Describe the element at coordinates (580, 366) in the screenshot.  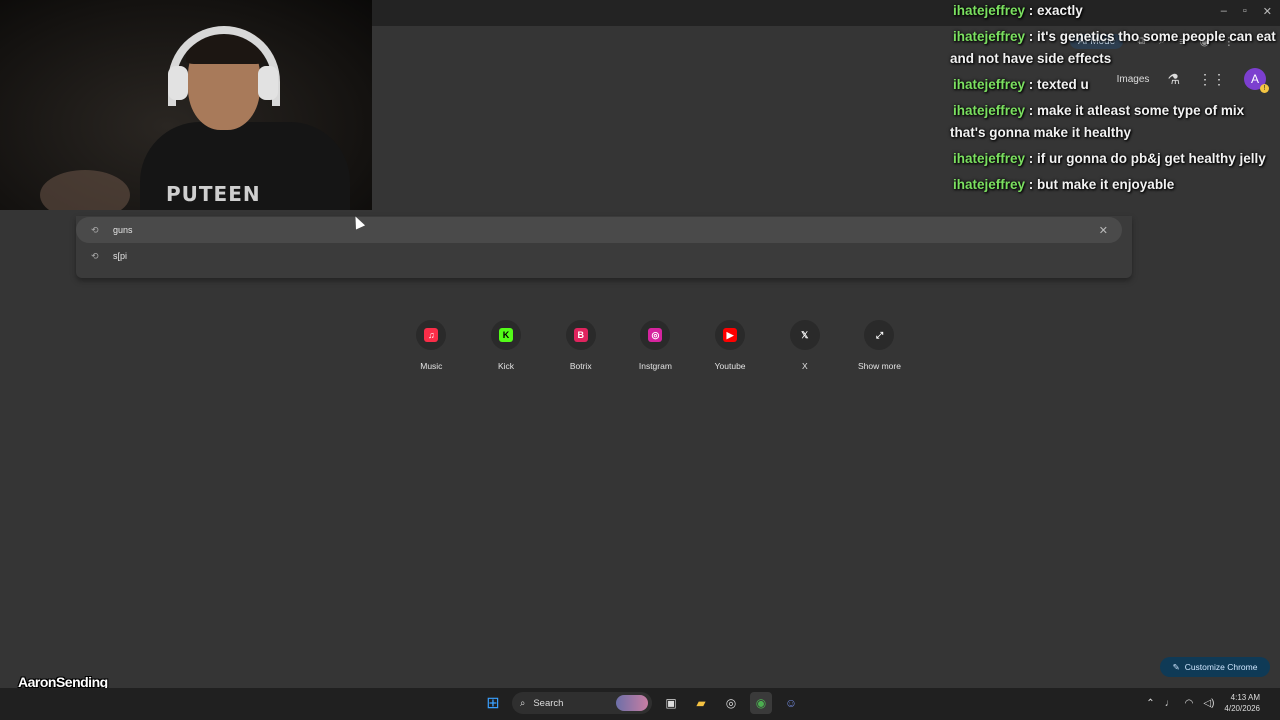
I see `shortcut-label: Botrix` at that location.